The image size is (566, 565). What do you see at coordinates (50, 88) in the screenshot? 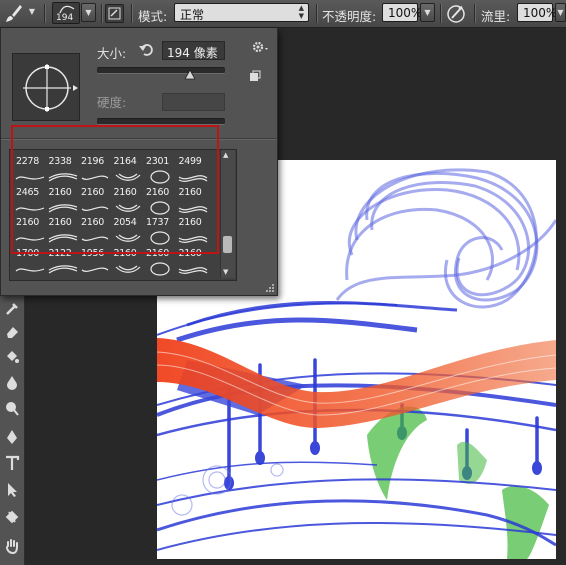
I see `brush-tip-crosshair-icon` at bounding box center [50, 88].